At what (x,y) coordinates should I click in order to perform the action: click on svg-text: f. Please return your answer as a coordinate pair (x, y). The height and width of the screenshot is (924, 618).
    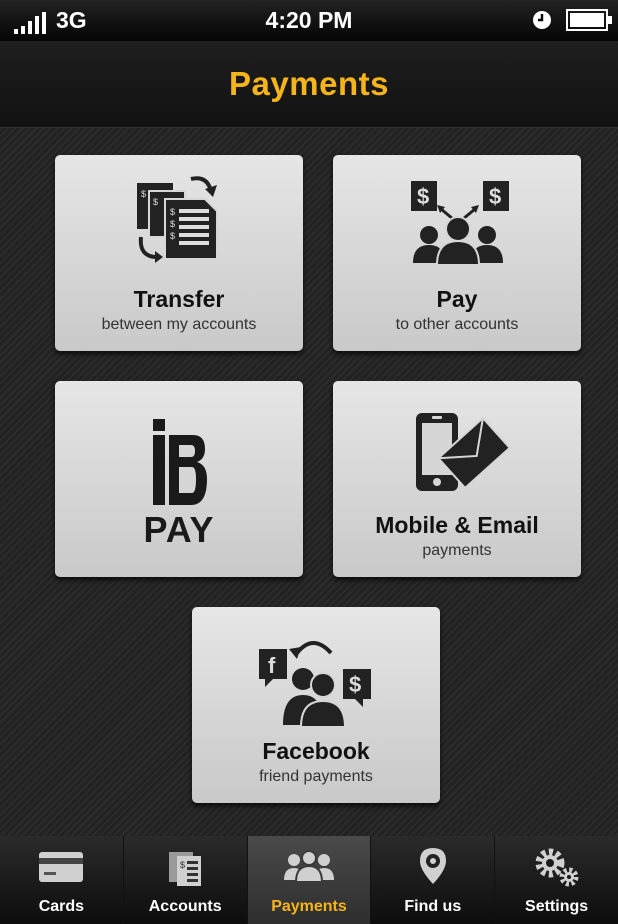
    Looking at the image, I should click on (272, 665).